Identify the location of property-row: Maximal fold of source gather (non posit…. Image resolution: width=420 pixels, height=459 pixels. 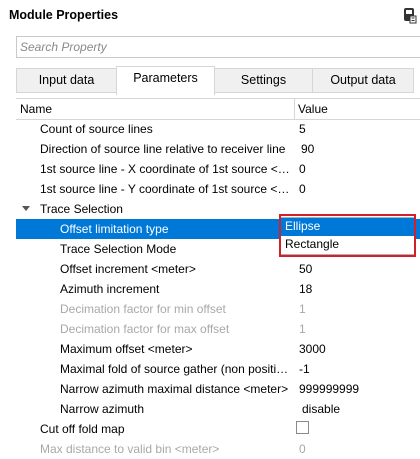
(218, 369).